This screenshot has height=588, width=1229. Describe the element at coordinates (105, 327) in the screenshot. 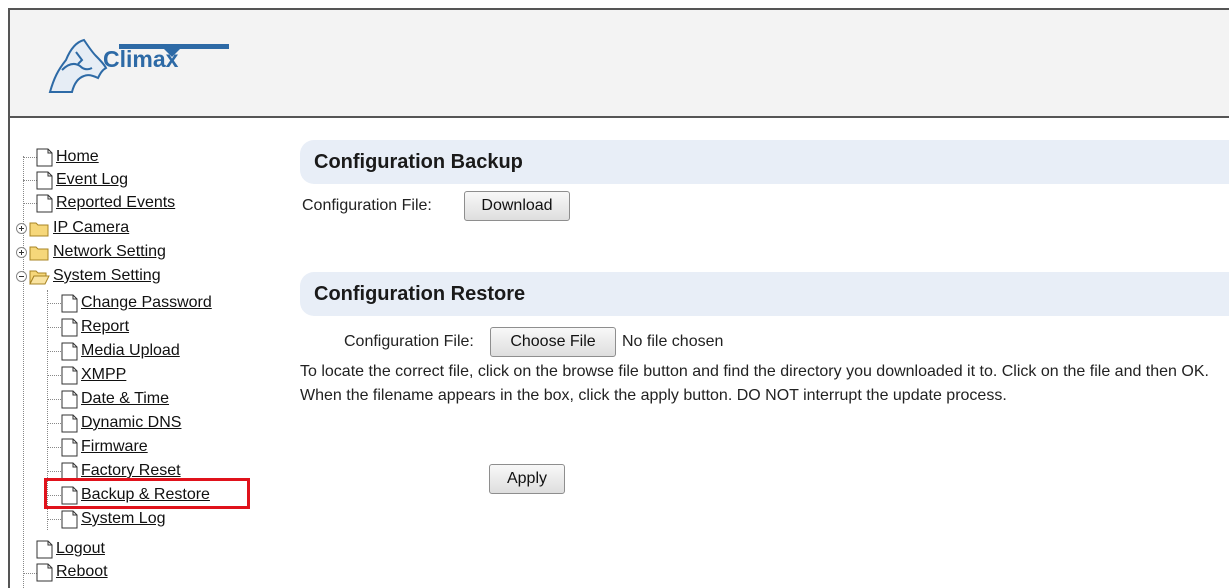

I see `sidebar-item-label: Report` at that location.